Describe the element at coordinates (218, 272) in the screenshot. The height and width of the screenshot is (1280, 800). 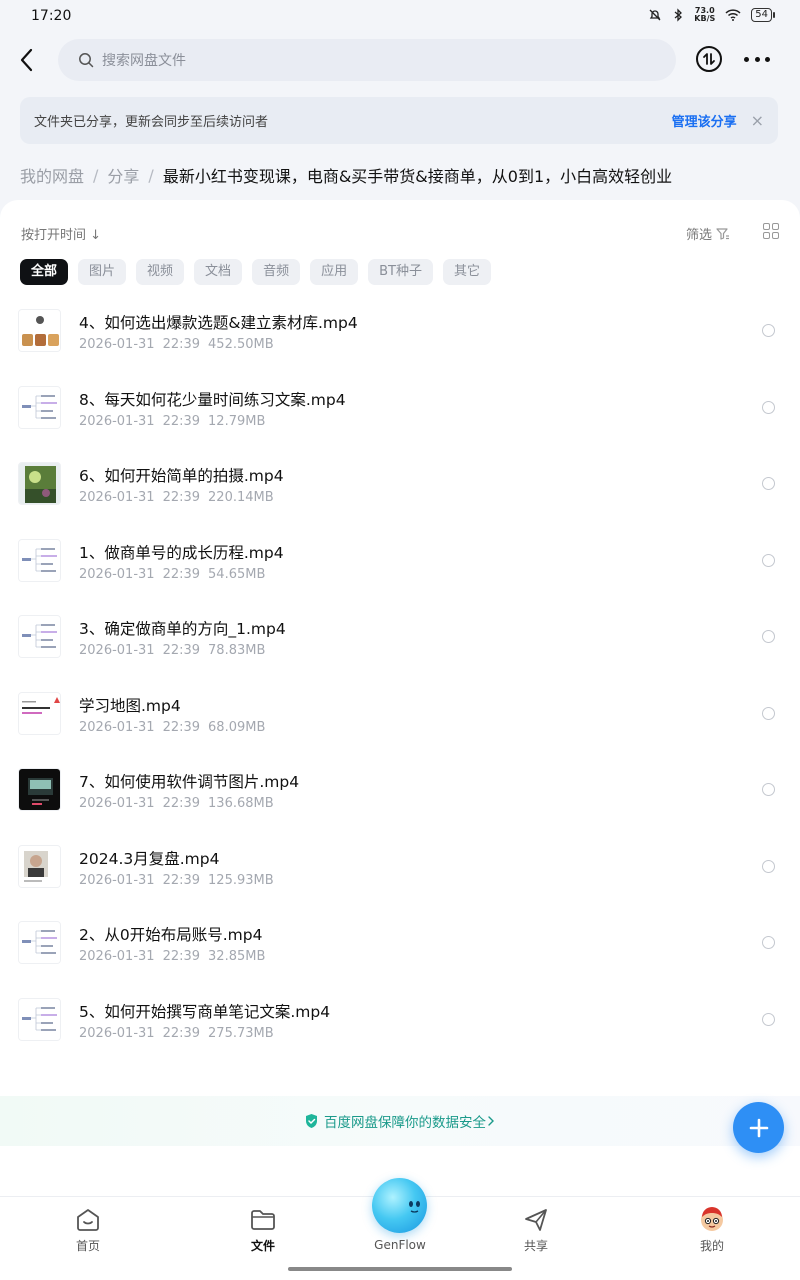
I see `chip-documents: 文档` at that location.